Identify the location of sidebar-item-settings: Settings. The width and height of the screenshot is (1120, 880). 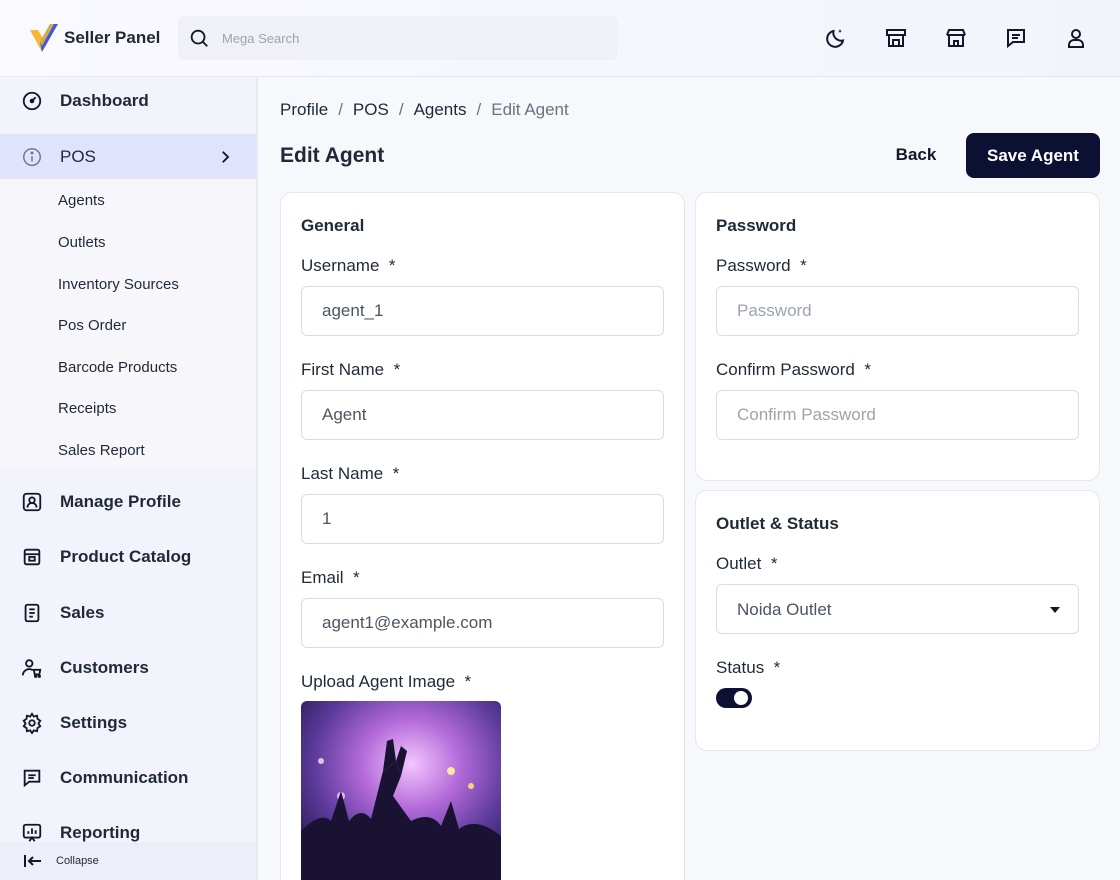
(128, 723).